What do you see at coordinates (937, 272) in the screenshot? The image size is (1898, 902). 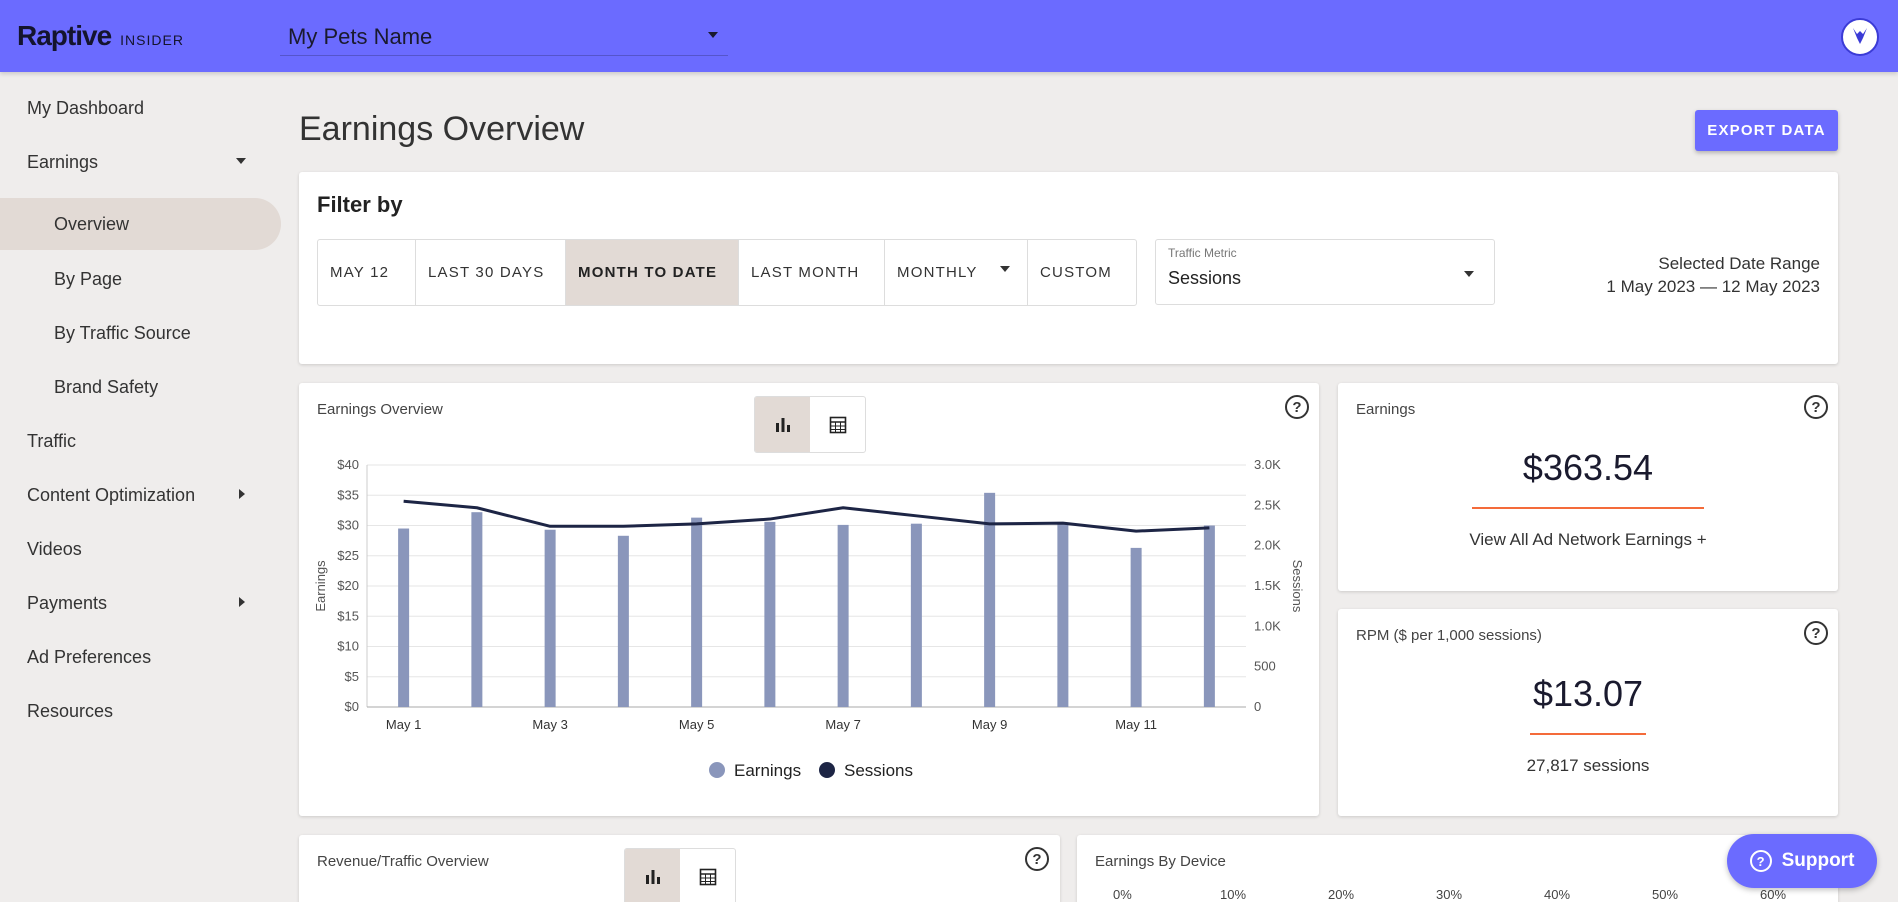 I see `filter-label: MONTHLY` at bounding box center [937, 272].